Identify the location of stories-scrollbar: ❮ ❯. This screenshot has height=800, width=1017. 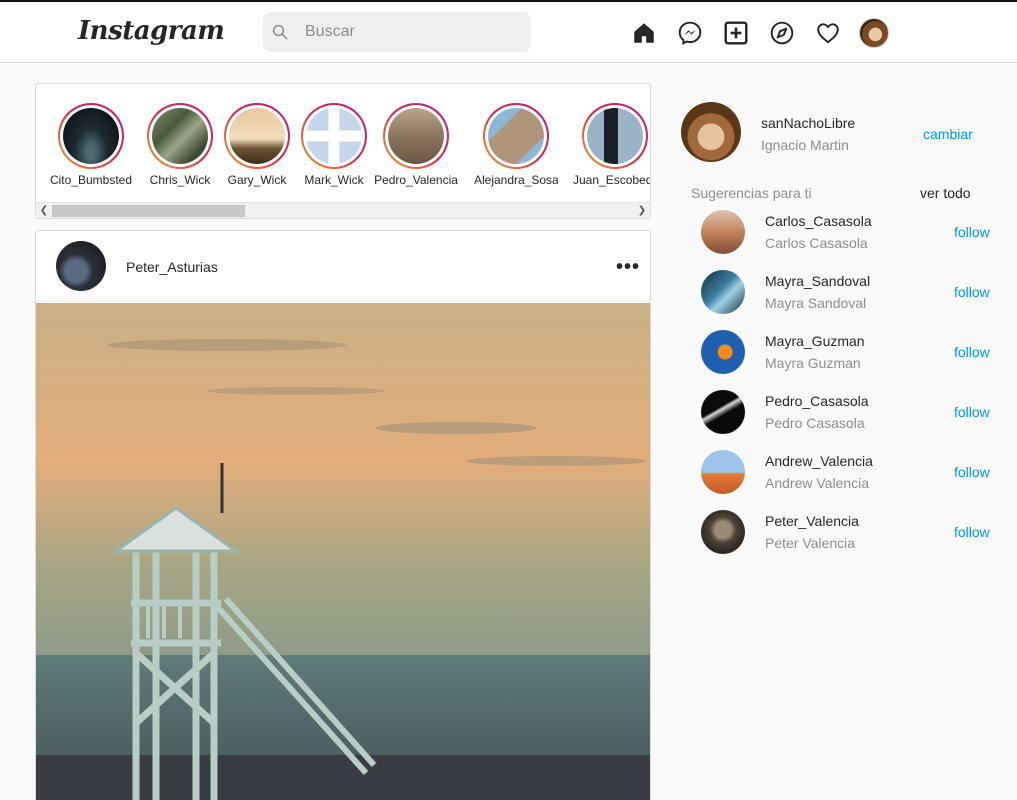
(343, 210).